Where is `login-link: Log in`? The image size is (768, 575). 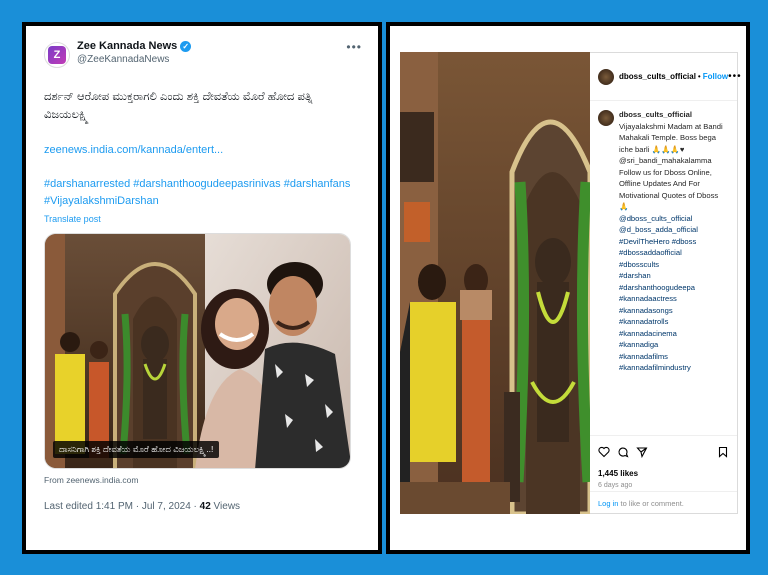 login-link: Log in is located at coordinates (608, 503).